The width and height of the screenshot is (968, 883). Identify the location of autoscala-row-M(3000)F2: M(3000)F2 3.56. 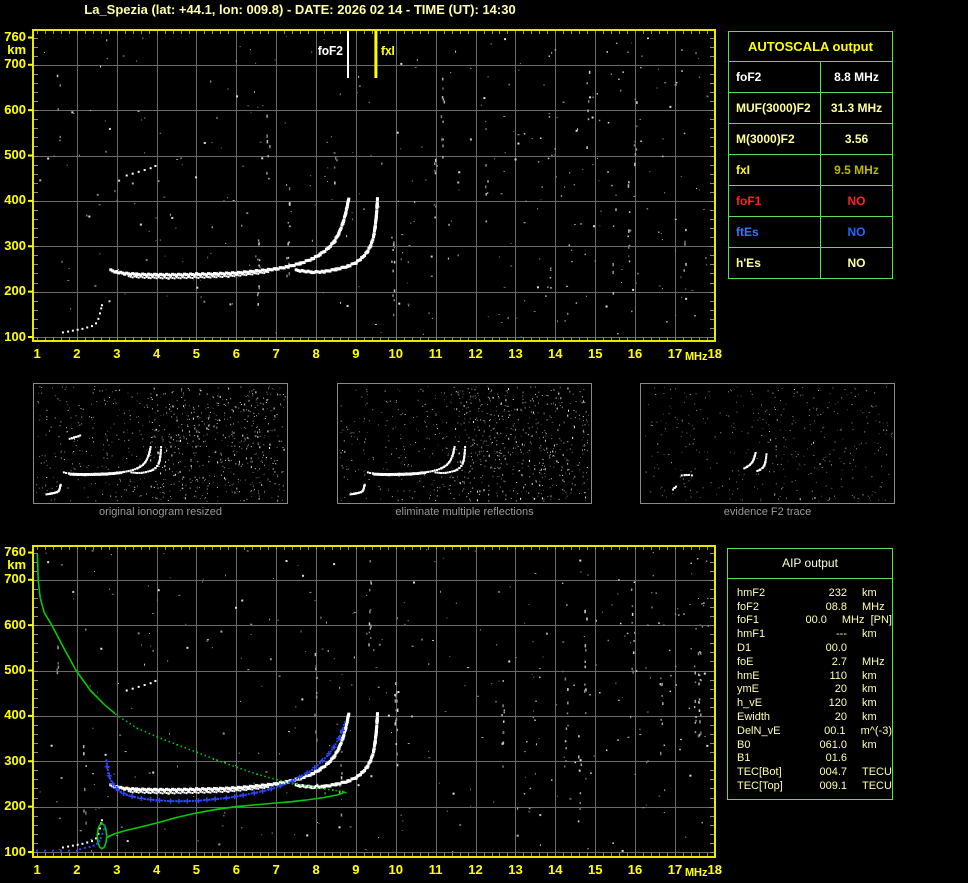
(810, 138).